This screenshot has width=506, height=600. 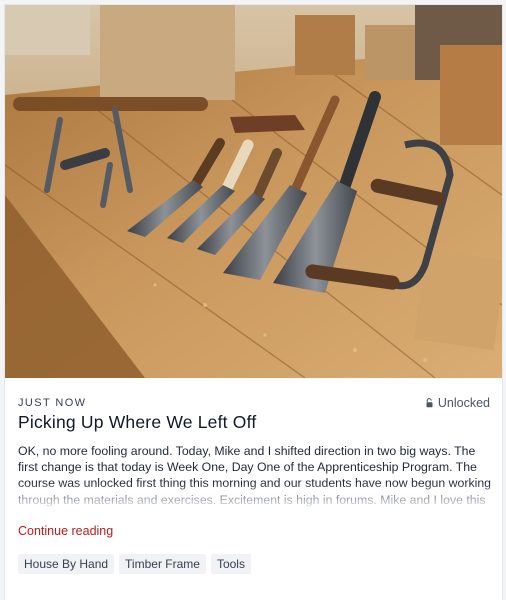 I want to click on tag-list: House By Hand Timber Frame Tools, so click(x=134, y=564).